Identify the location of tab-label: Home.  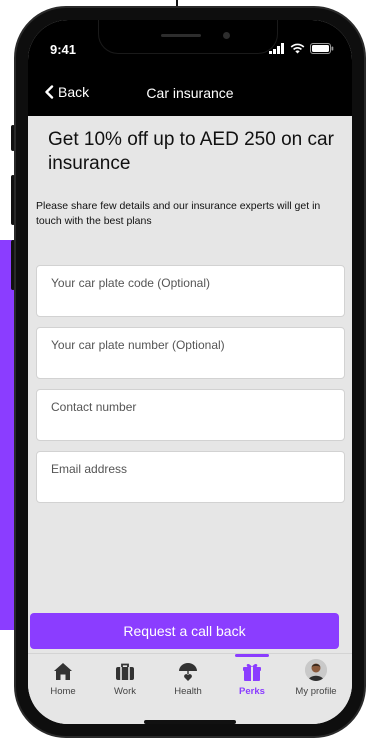
(63, 691).